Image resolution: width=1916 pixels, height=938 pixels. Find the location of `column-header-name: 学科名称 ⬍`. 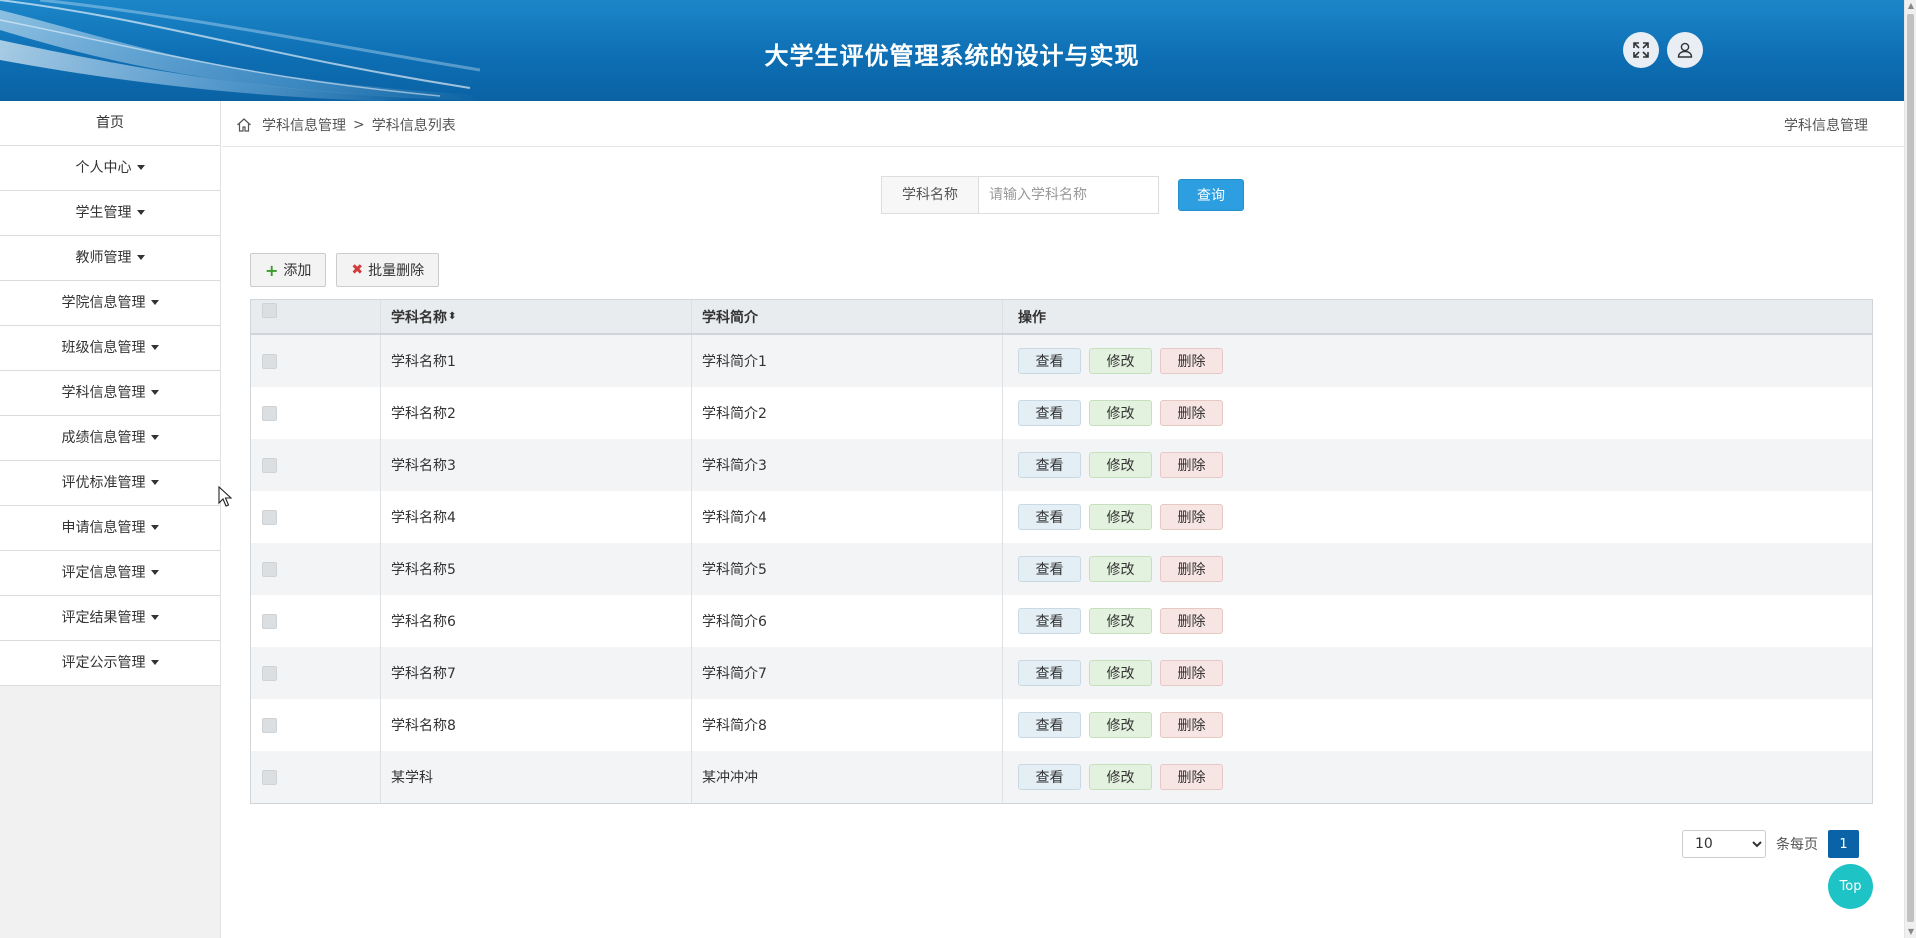

column-header-name: 学科名称 ⬍ is located at coordinates (536, 316).